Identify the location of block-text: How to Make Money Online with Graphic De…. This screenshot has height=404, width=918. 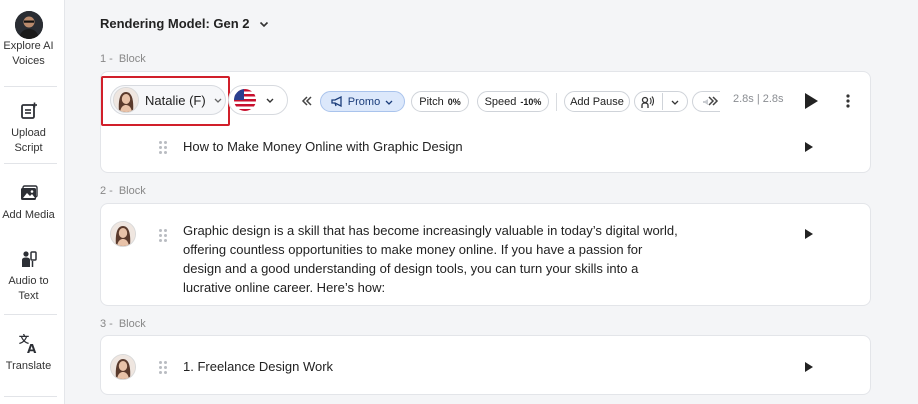
(323, 146).